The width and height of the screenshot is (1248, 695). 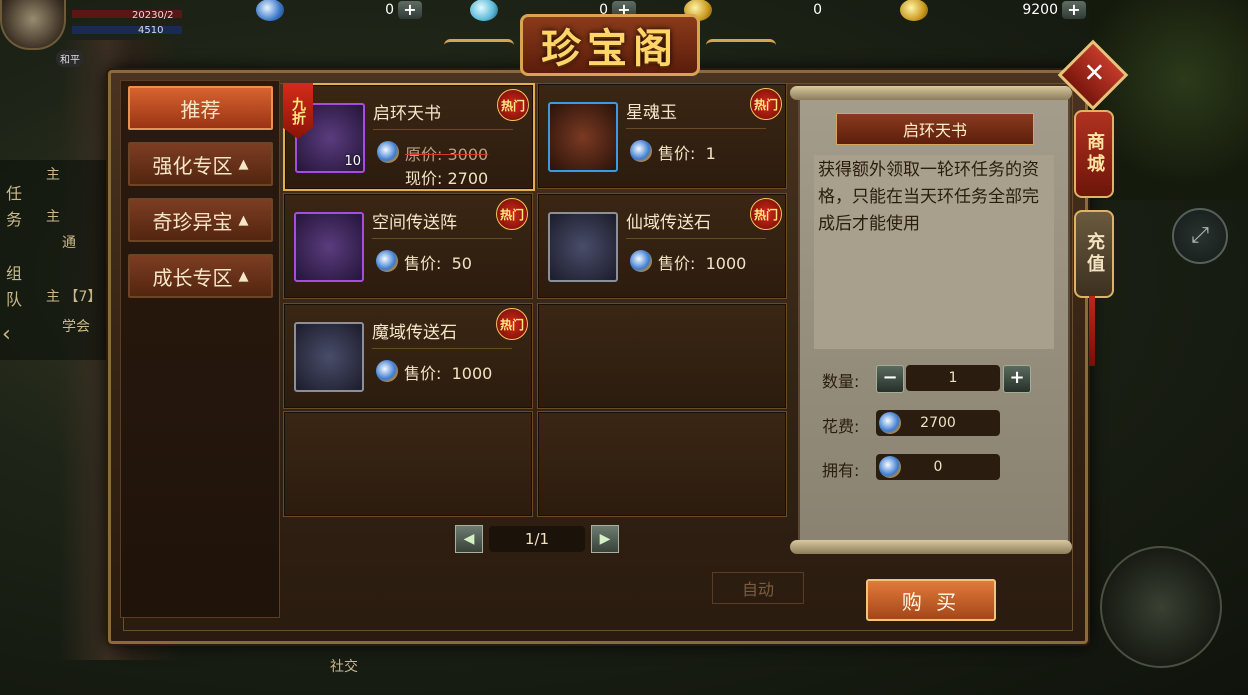 What do you see at coordinates (446, 153) in the screenshot?
I see `original-price: 原价: 3000` at bounding box center [446, 153].